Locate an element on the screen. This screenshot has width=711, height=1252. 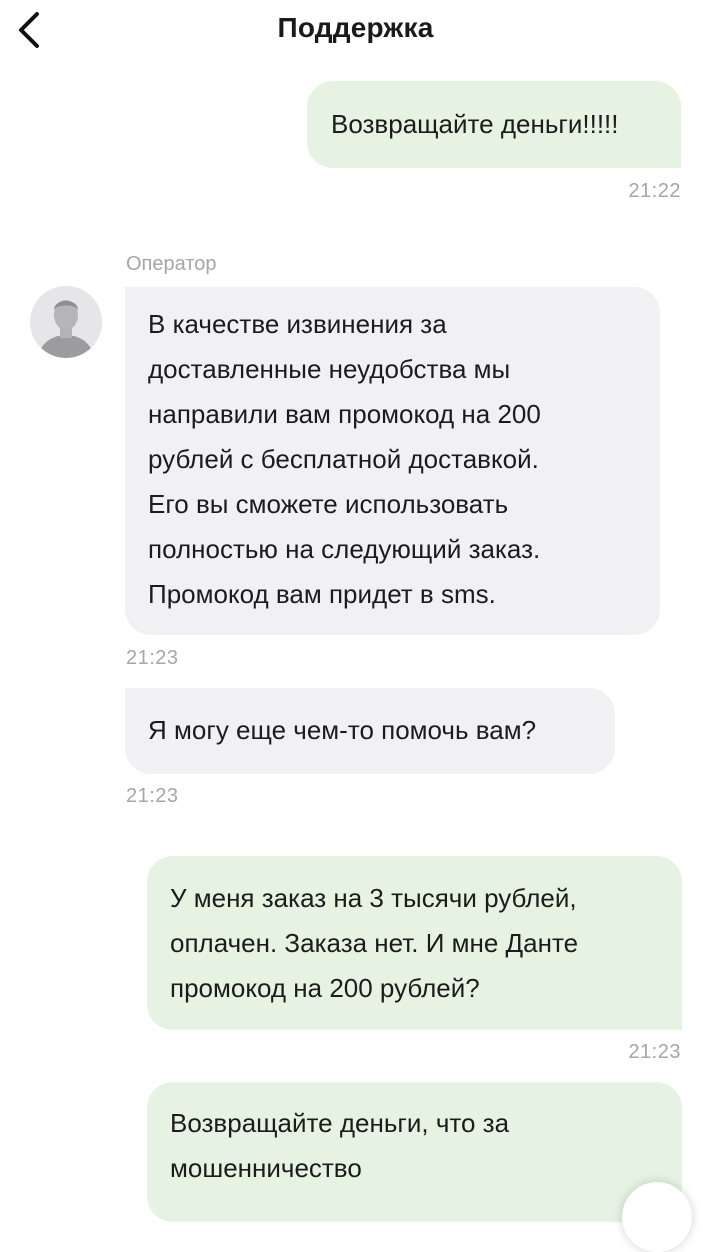
operator-avatar is located at coordinates (66, 322).